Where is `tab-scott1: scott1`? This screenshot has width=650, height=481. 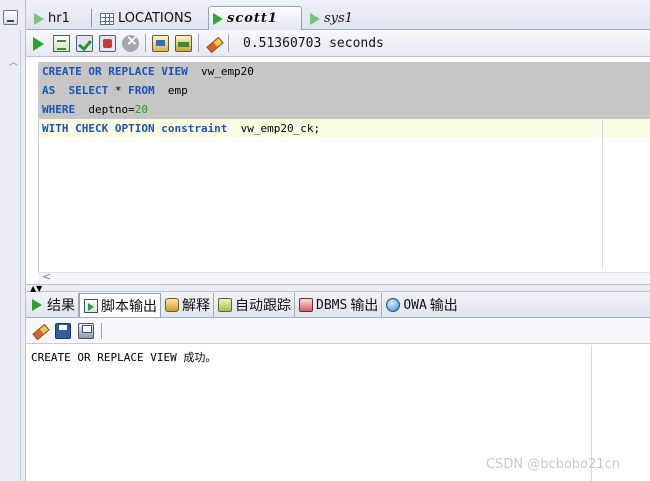
tab-scott1: scott1 is located at coordinates (255, 18).